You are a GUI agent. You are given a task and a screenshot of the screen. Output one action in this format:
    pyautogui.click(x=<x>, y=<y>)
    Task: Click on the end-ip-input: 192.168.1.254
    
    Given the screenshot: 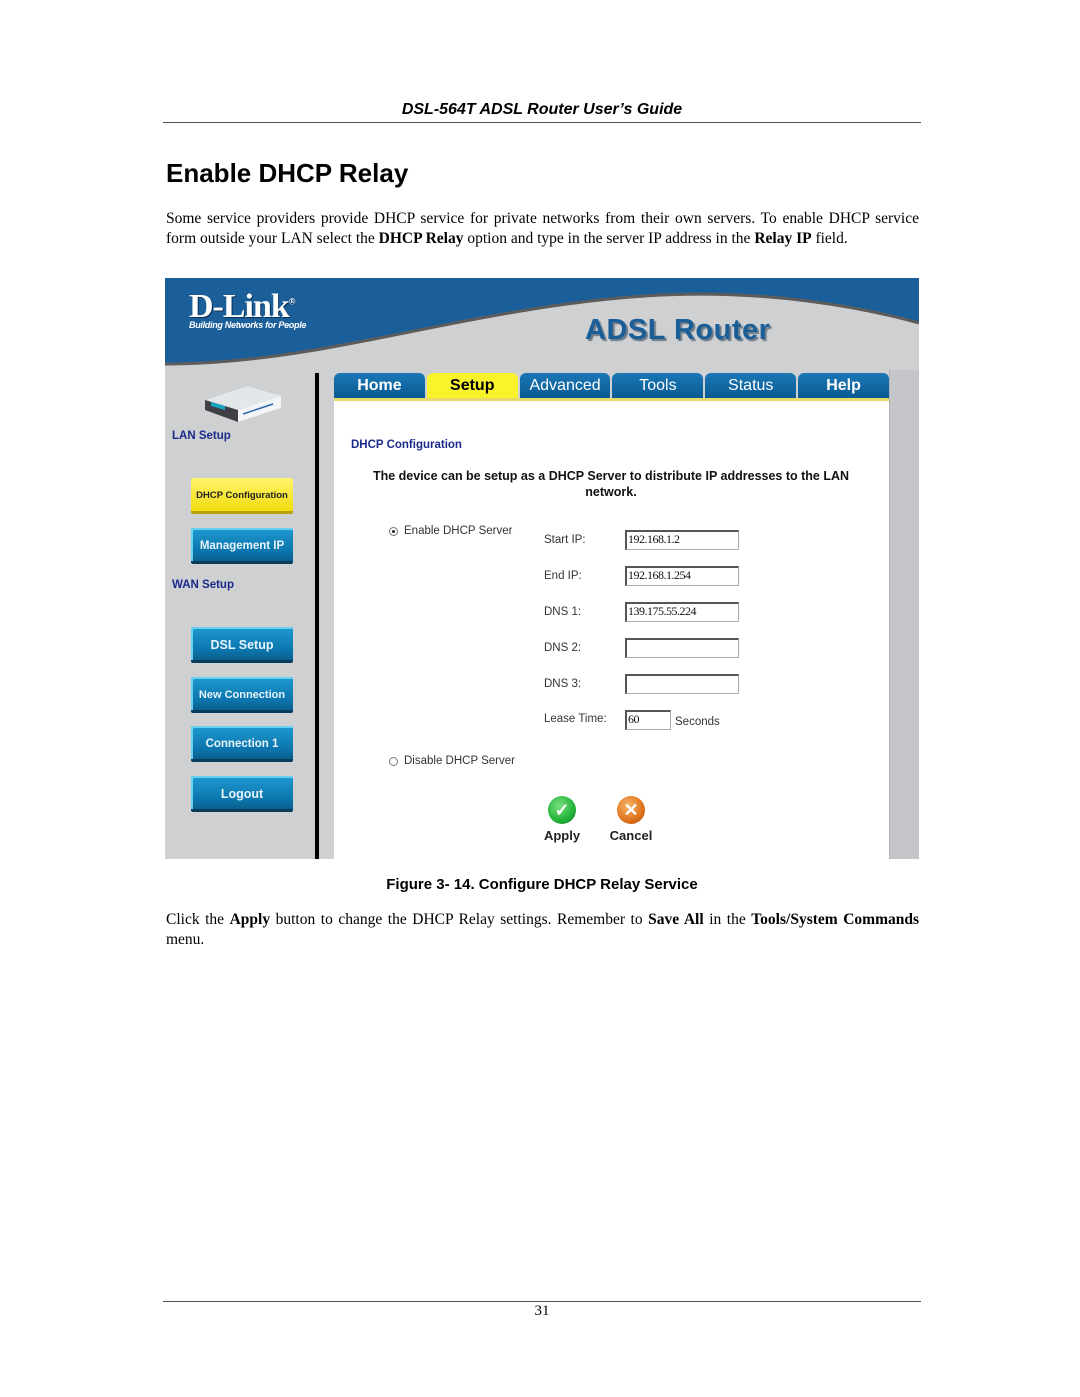 What is the action you would take?
    pyautogui.click(x=682, y=576)
    